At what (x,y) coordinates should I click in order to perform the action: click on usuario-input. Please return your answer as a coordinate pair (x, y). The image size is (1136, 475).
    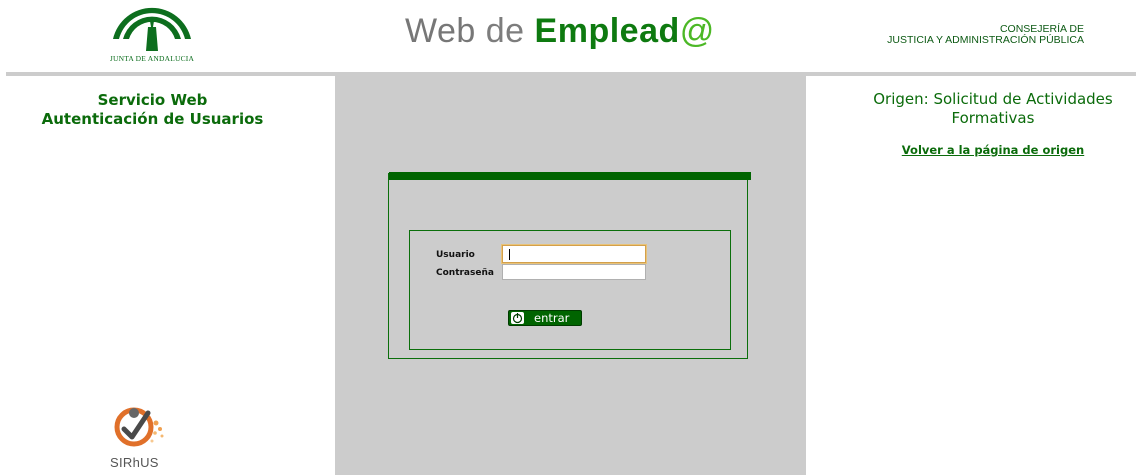
    Looking at the image, I should click on (574, 254).